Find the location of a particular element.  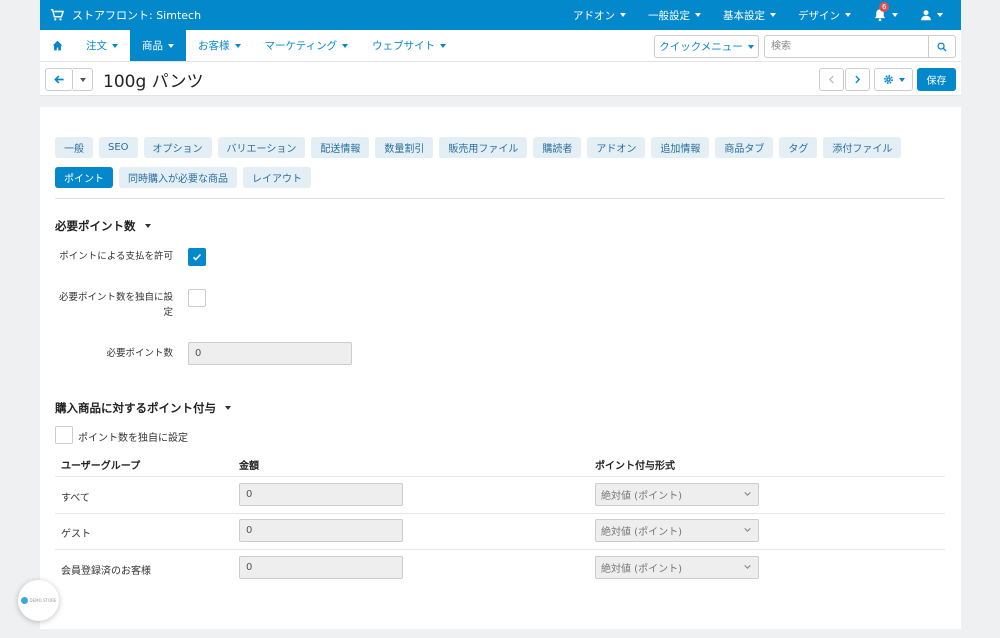

column-header-user-group: ユーザーグループ is located at coordinates (101, 466).